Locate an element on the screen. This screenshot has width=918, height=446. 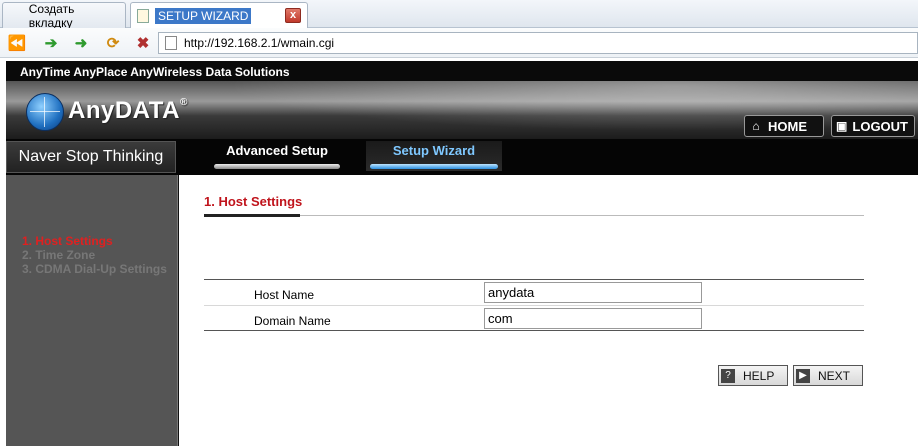
sidebar-item-host-settings: 1. Host Settings is located at coordinates (67, 241).